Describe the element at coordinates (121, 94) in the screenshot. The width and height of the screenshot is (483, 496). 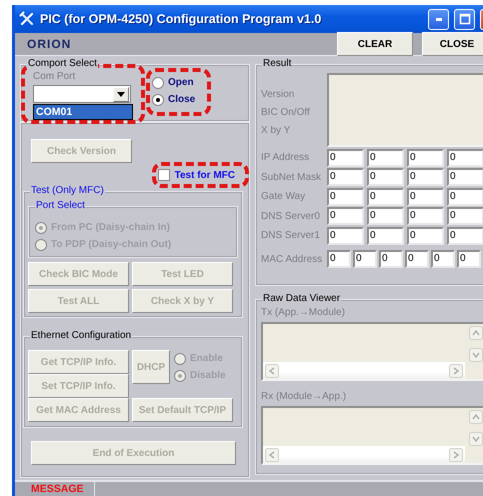
I see `dropdown-arrow-icon` at that location.